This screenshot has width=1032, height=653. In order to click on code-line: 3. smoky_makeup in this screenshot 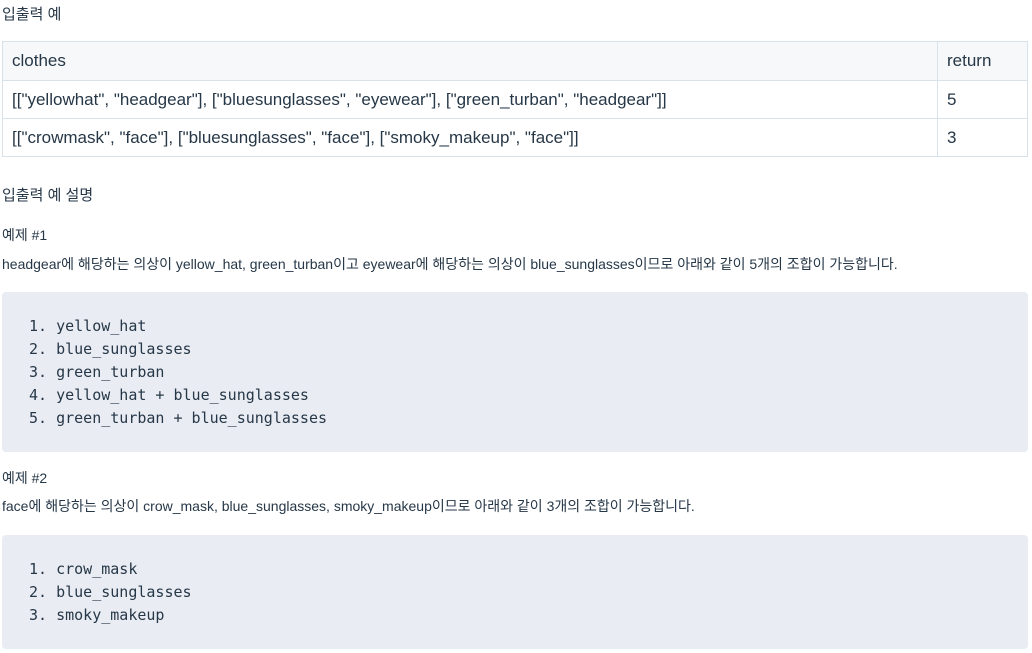, I will do `click(97, 615)`.